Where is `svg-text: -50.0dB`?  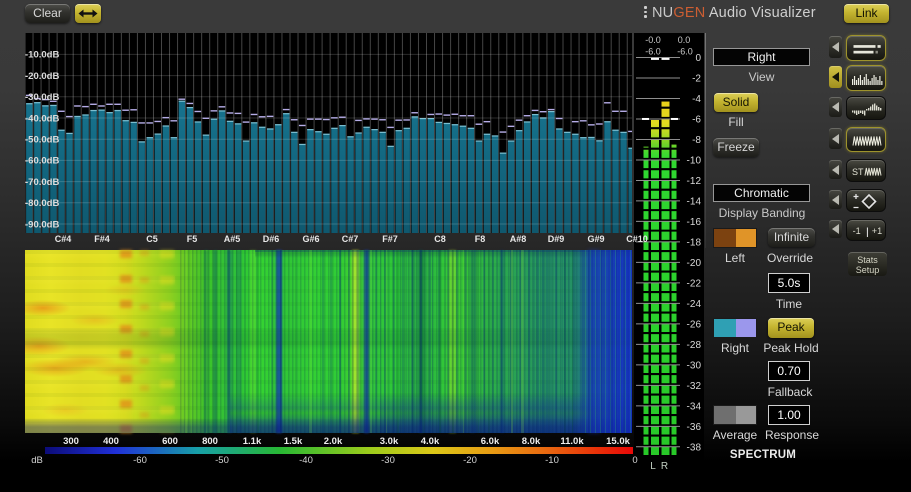
svg-text: -50.0dB is located at coordinates (42, 140).